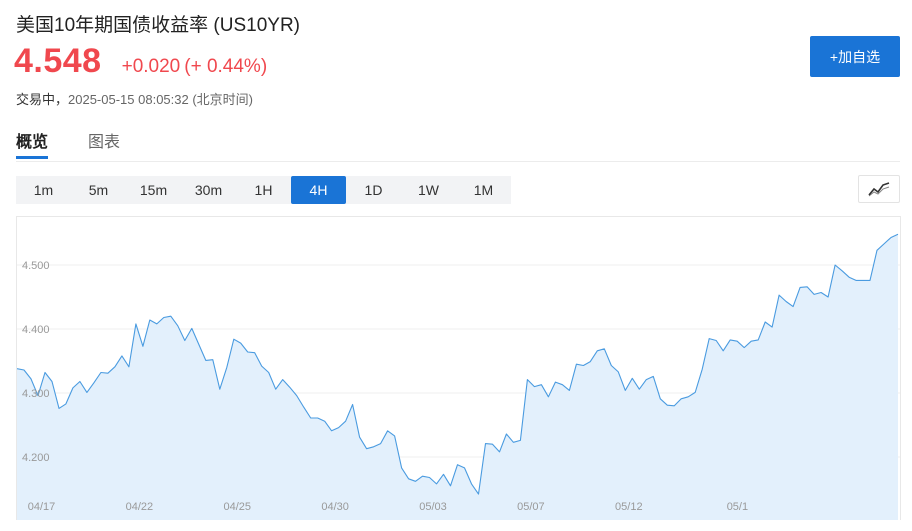 Image resolution: width=912 pixels, height=531 pixels. I want to click on tab-bar: 概览 图表, so click(88, 143).